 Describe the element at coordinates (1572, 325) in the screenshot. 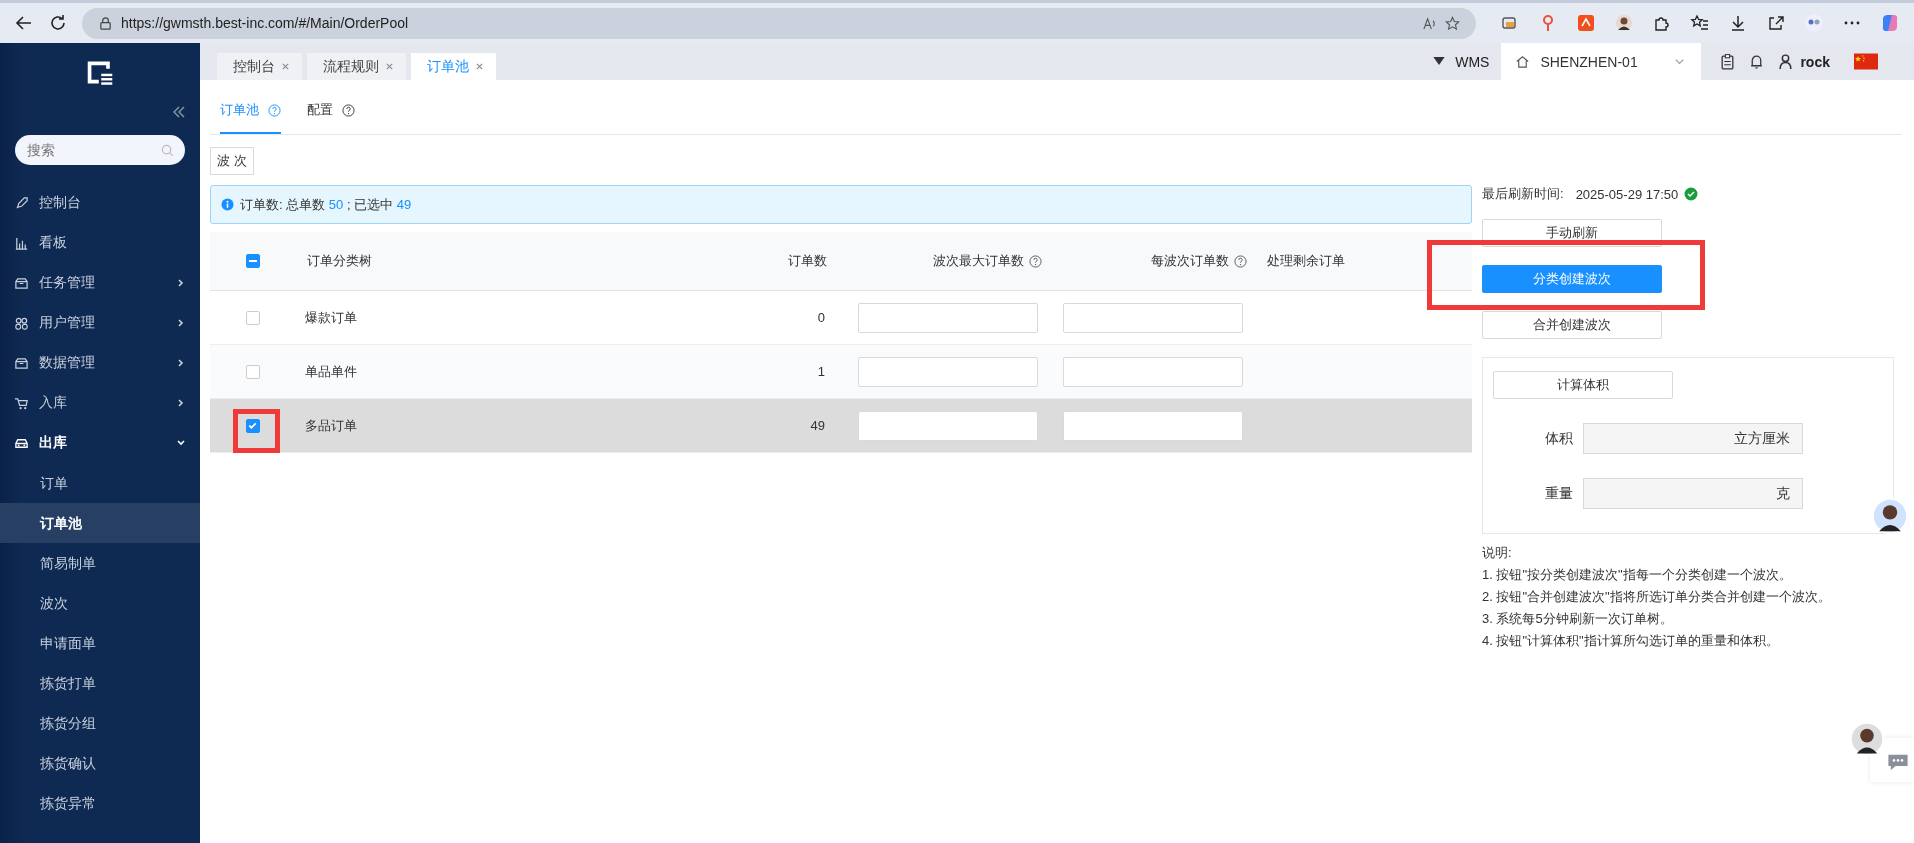

I see `action-button: 合并创建波次` at that location.